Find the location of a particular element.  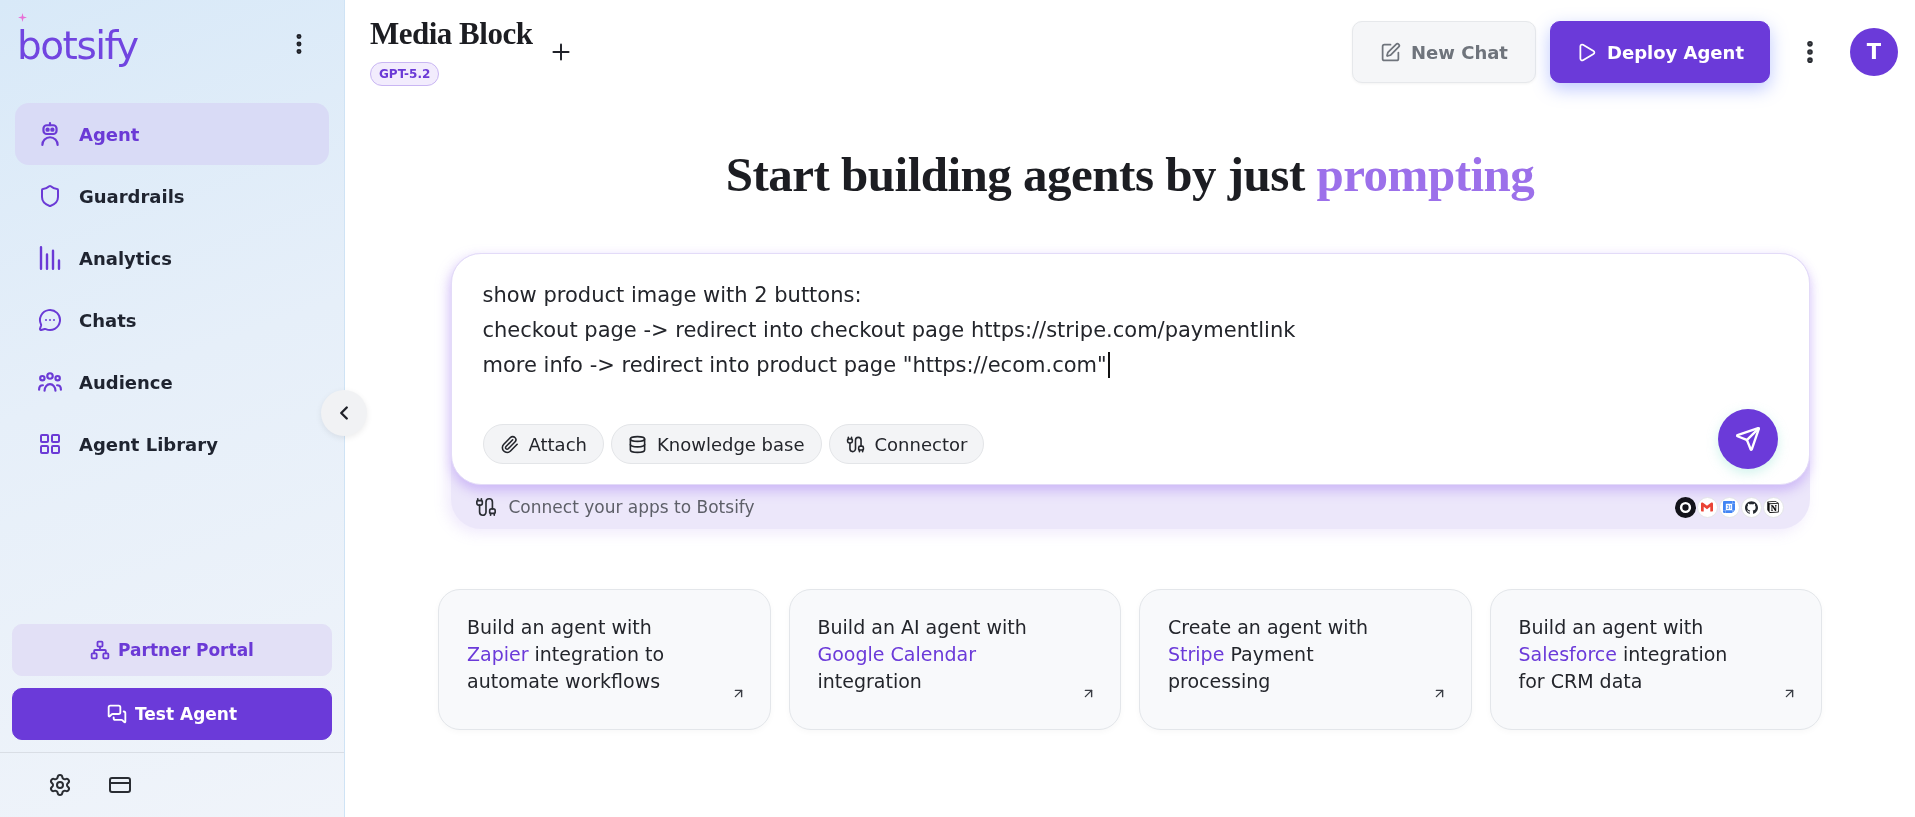

send-icon is located at coordinates (1747, 439).